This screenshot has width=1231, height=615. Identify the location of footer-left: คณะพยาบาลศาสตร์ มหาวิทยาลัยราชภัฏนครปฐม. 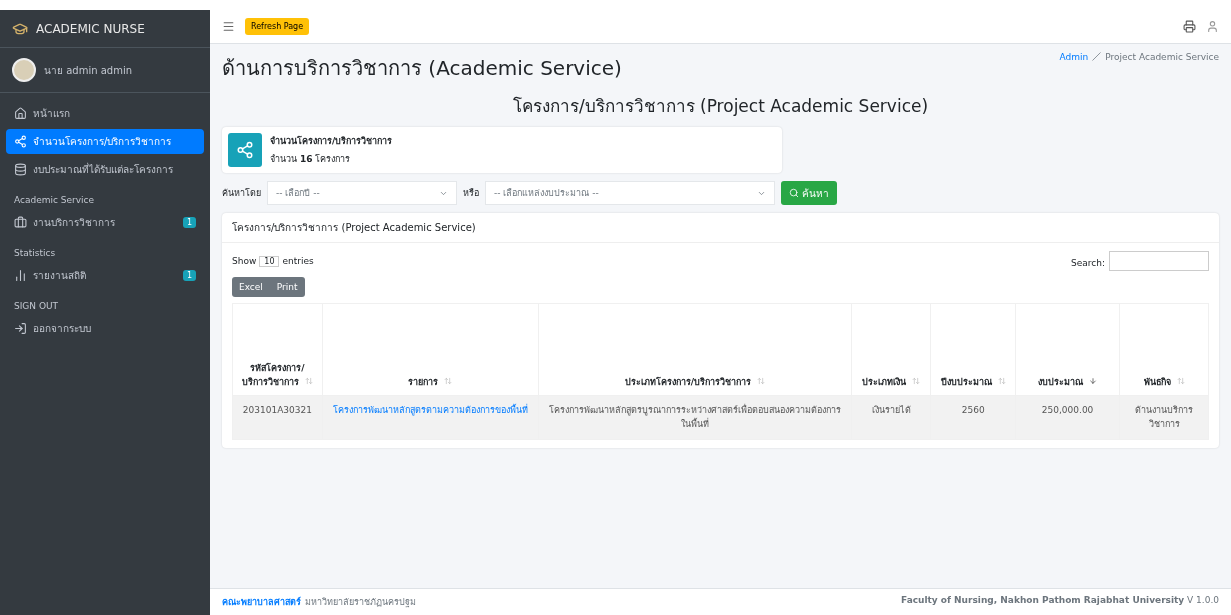
(319, 602).